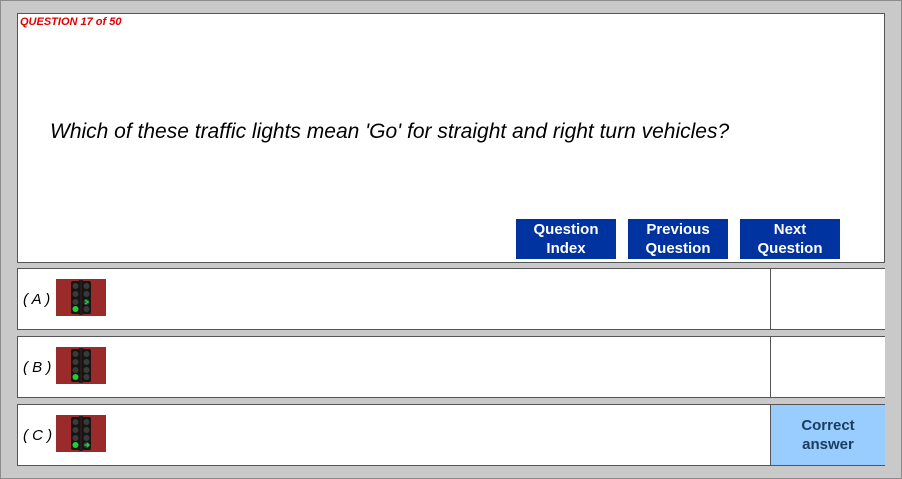  I want to click on answer-option-b: ( B ), so click(451, 367).